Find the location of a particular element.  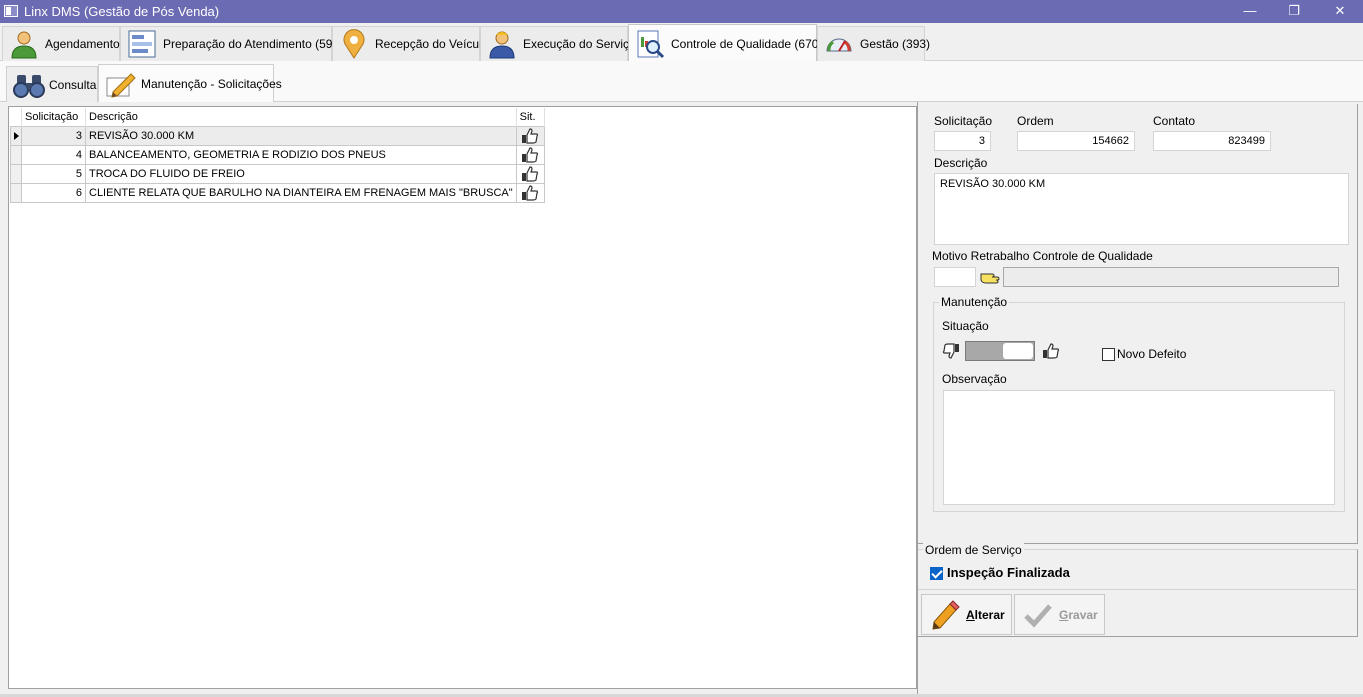

title-bar: Linx DMS (Gestão de Pós Venda) — ❐ ✕ is located at coordinates (681, 11).